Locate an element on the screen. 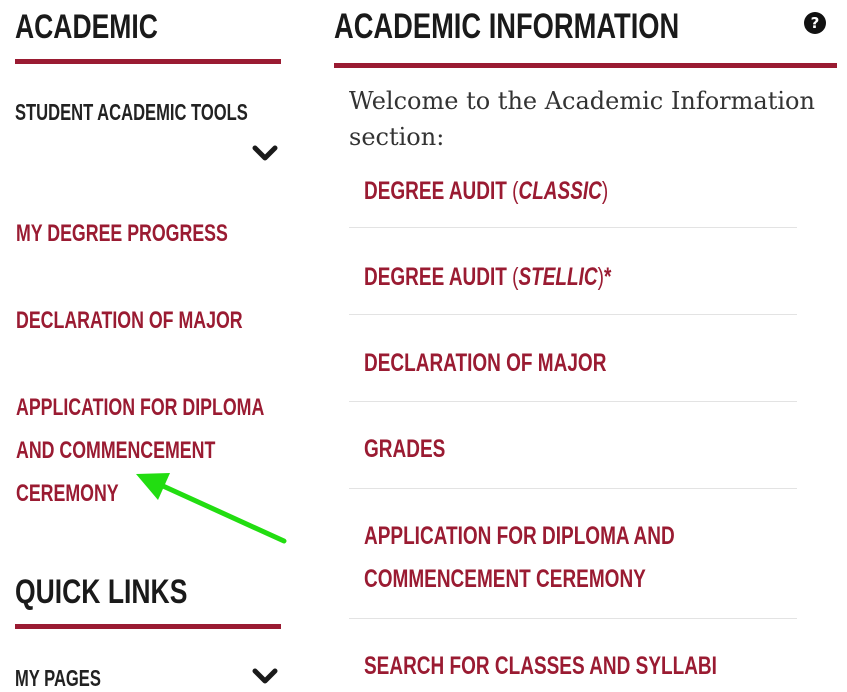  sidebar-link-label: MY DEGREE PROGRESS is located at coordinates (122, 233).